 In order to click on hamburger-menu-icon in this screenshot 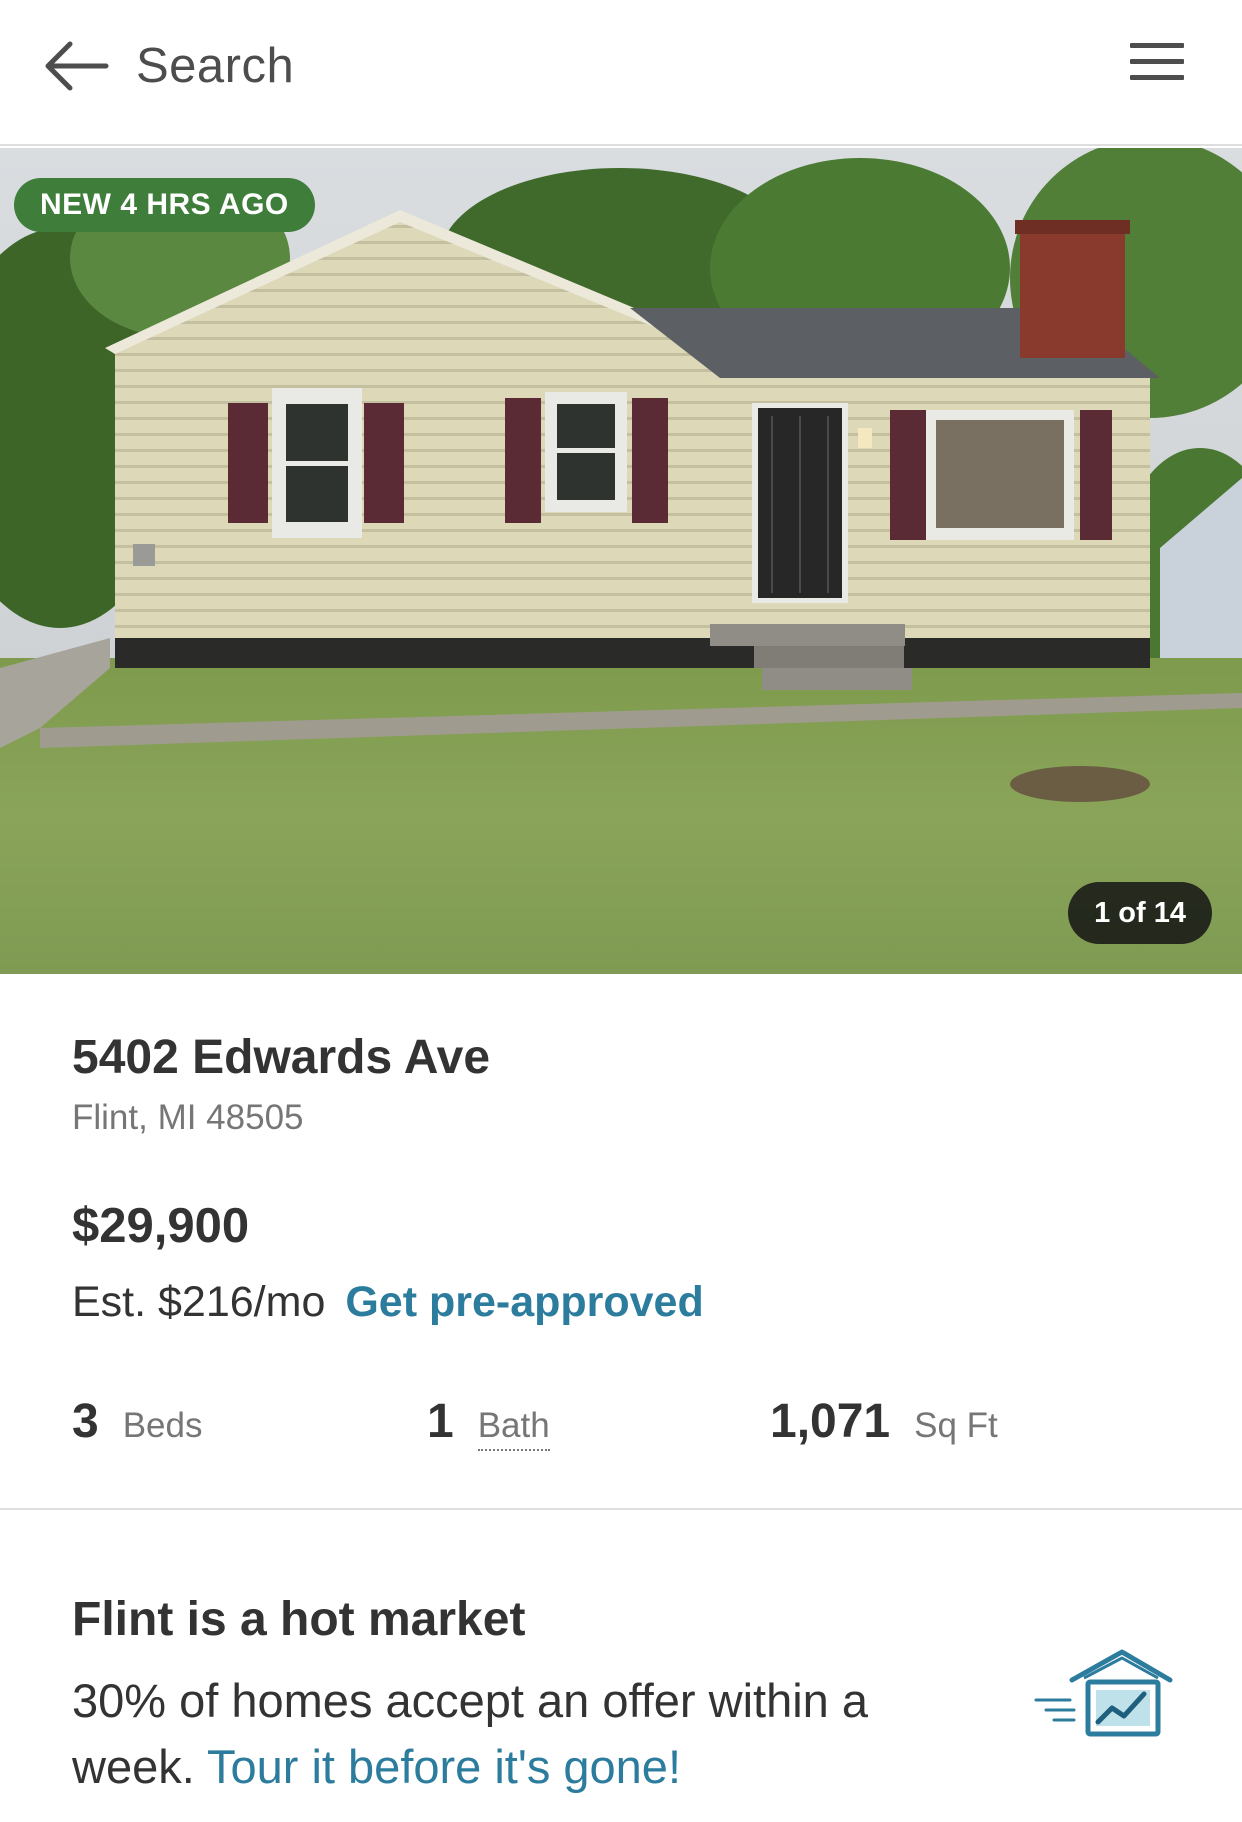, I will do `click(1158, 62)`.